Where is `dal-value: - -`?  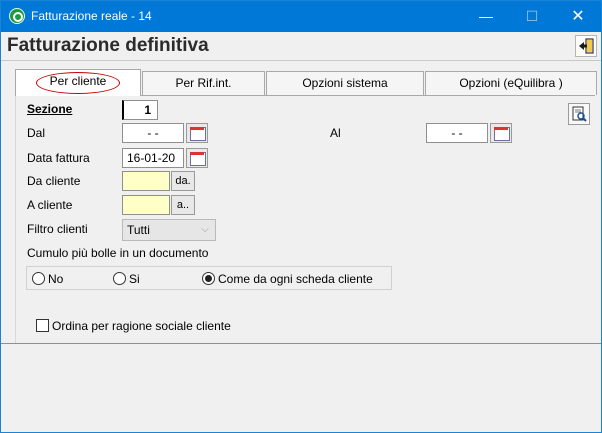
dal-value: - - is located at coordinates (153, 133).